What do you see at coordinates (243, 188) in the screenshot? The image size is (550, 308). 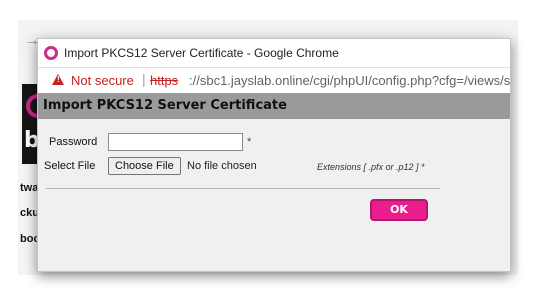 I see `dialog-divider` at bounding box center [243, 188].